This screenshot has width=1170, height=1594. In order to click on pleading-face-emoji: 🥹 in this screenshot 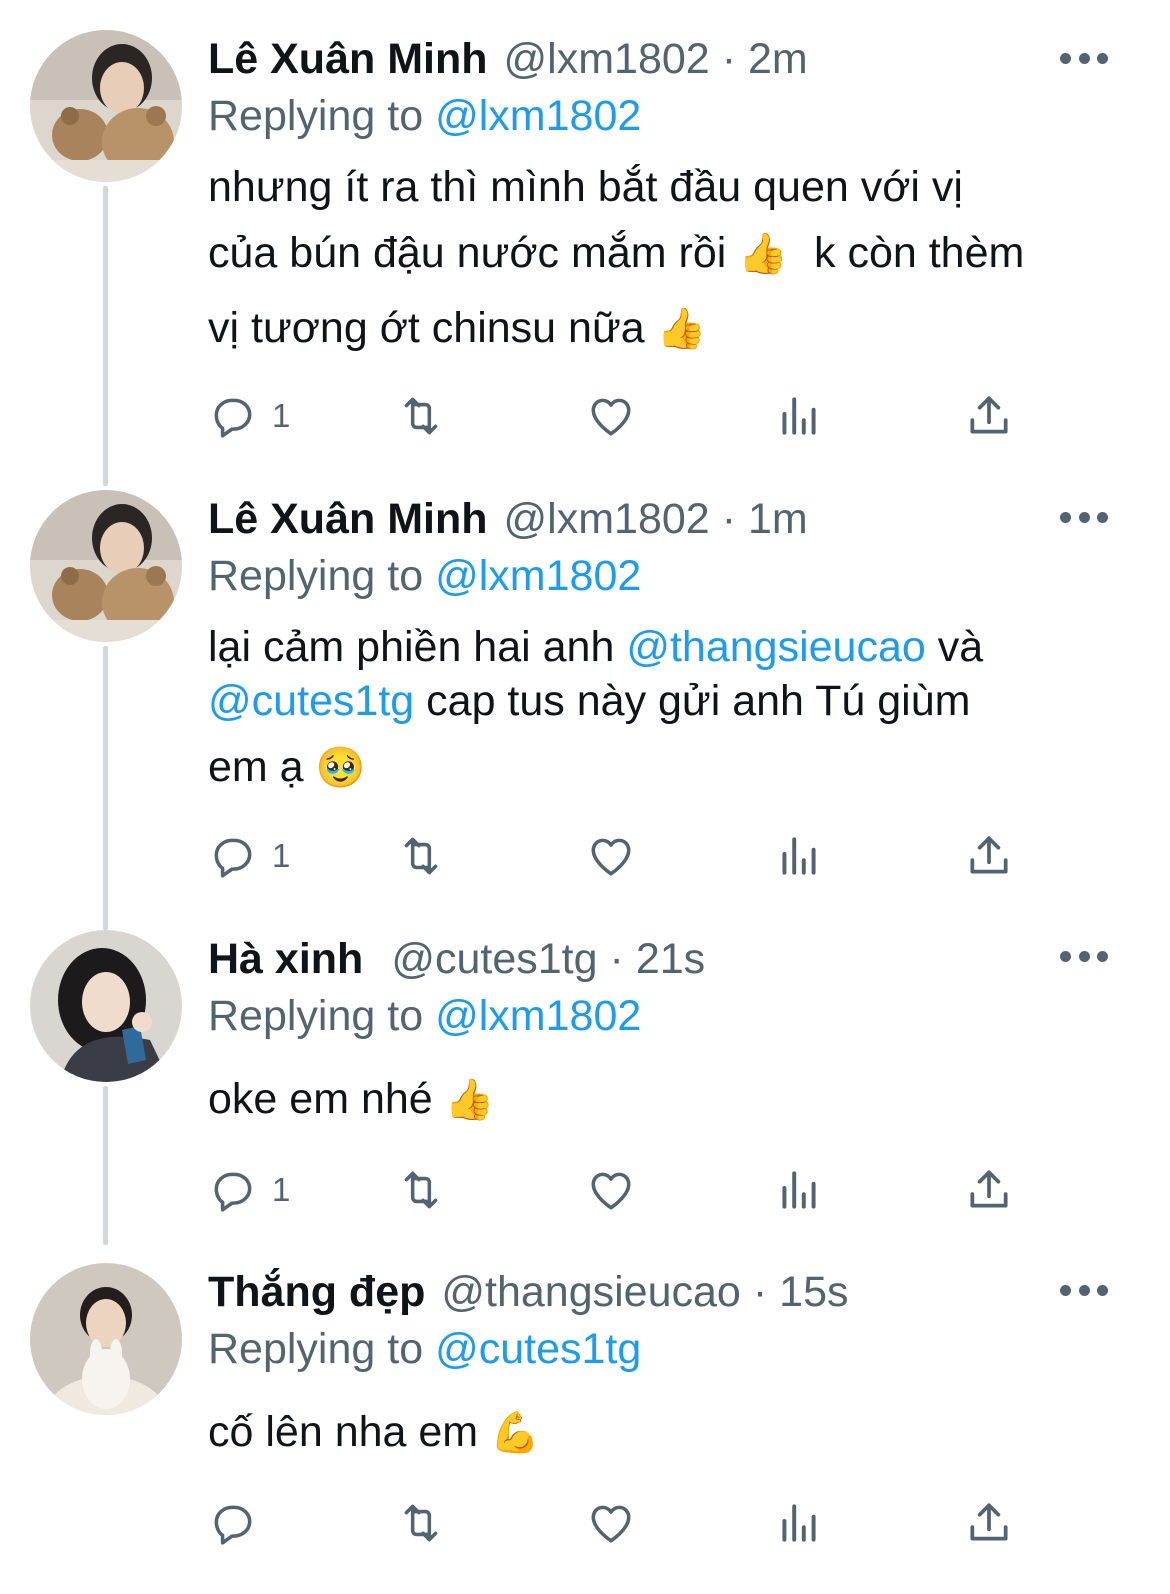, I will do `click(340, 768)`.